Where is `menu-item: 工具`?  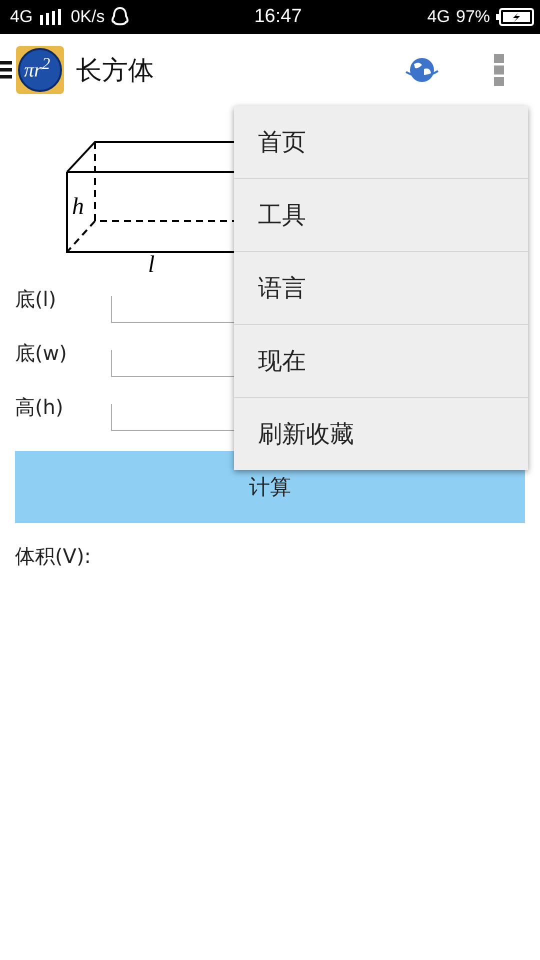
menu-item: 工具 is located at coordinates (381, 215).